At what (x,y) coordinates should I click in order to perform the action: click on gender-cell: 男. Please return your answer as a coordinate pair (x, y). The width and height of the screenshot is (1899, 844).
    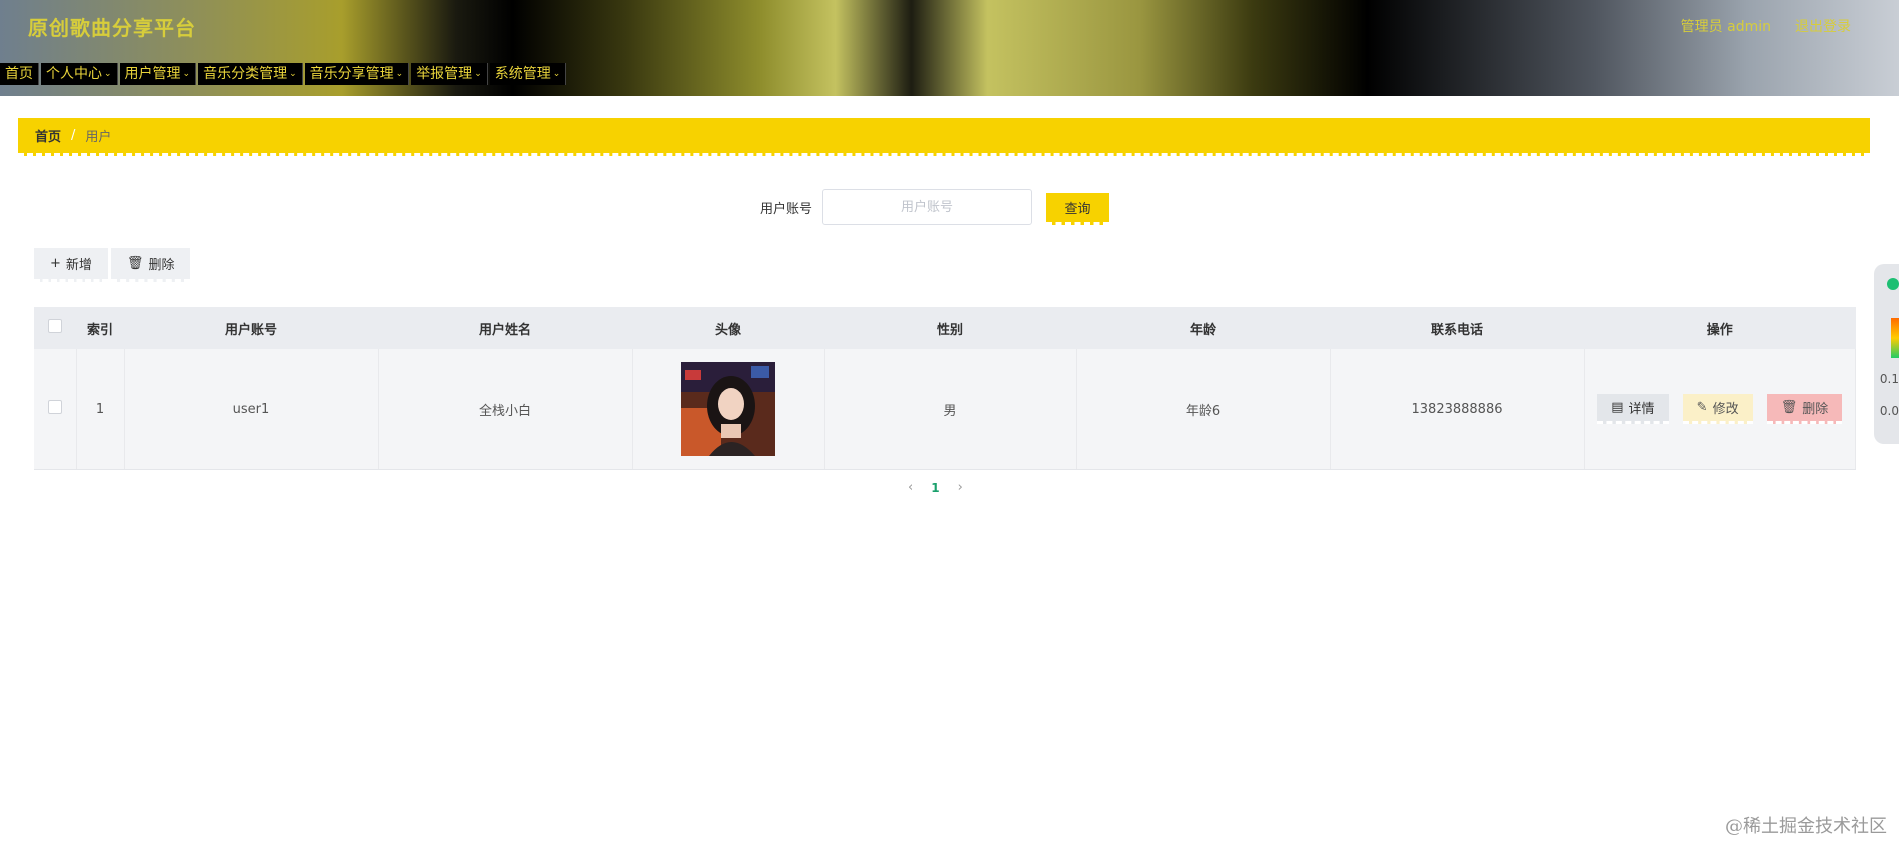
    Looking at the image, I should click on (950, 409).